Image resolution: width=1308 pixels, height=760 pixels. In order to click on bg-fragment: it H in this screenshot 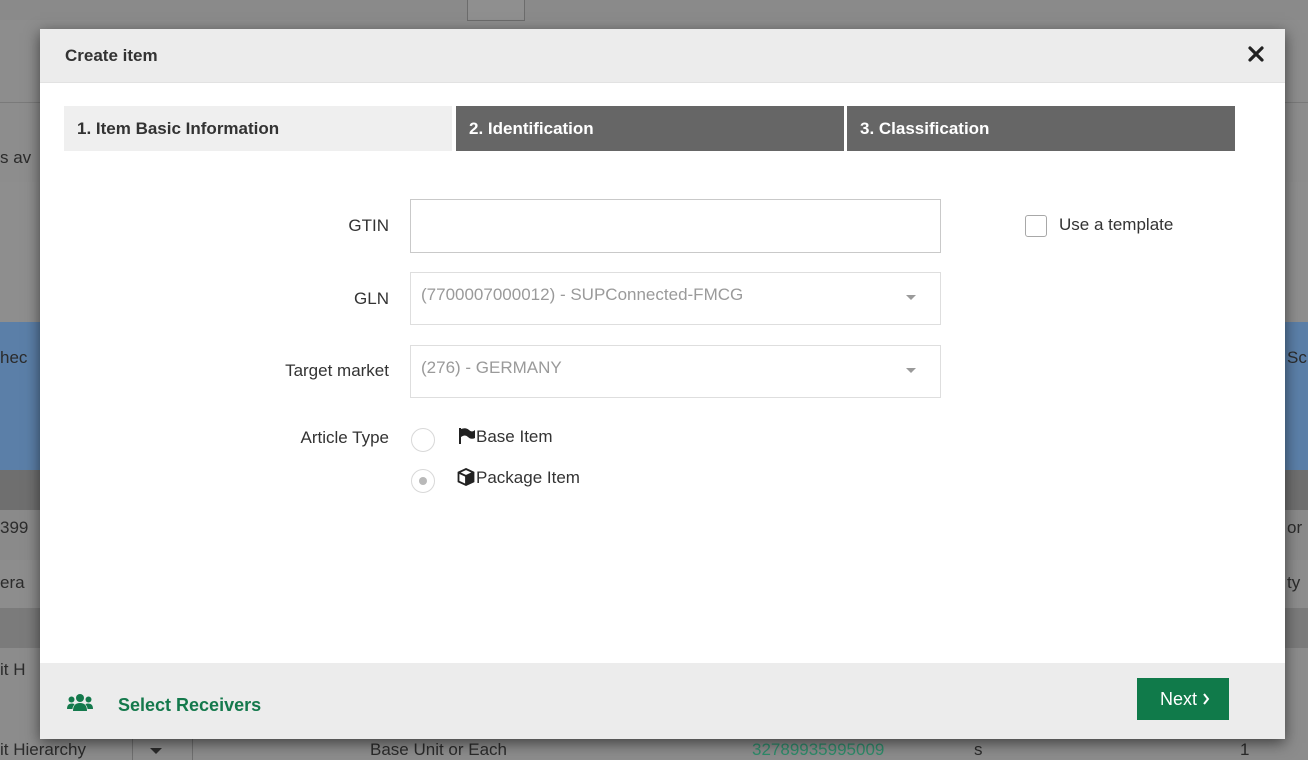, I will do `click(13, 669)`.